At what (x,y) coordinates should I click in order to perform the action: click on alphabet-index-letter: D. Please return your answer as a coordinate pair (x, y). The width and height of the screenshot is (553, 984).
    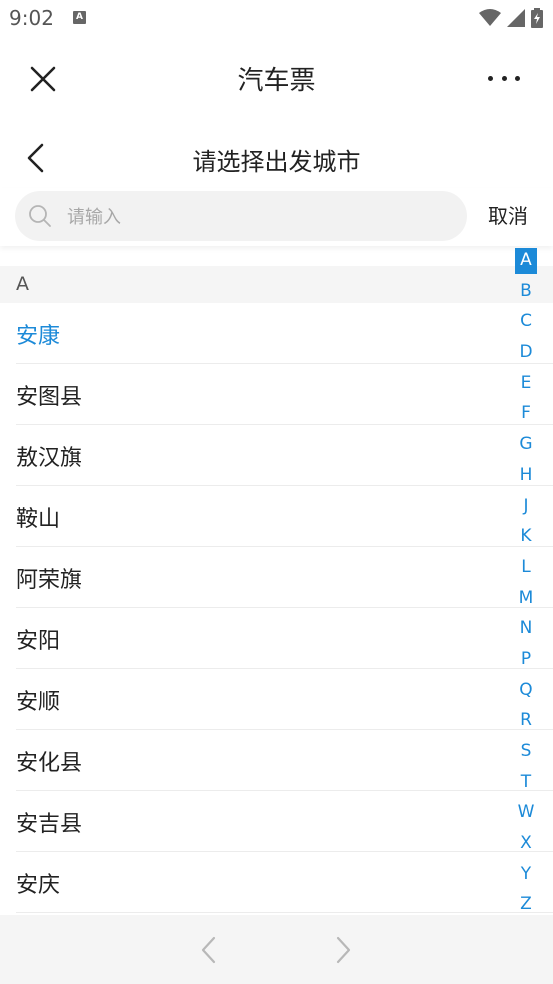
    Looking at the image, I should click on (526, 354).